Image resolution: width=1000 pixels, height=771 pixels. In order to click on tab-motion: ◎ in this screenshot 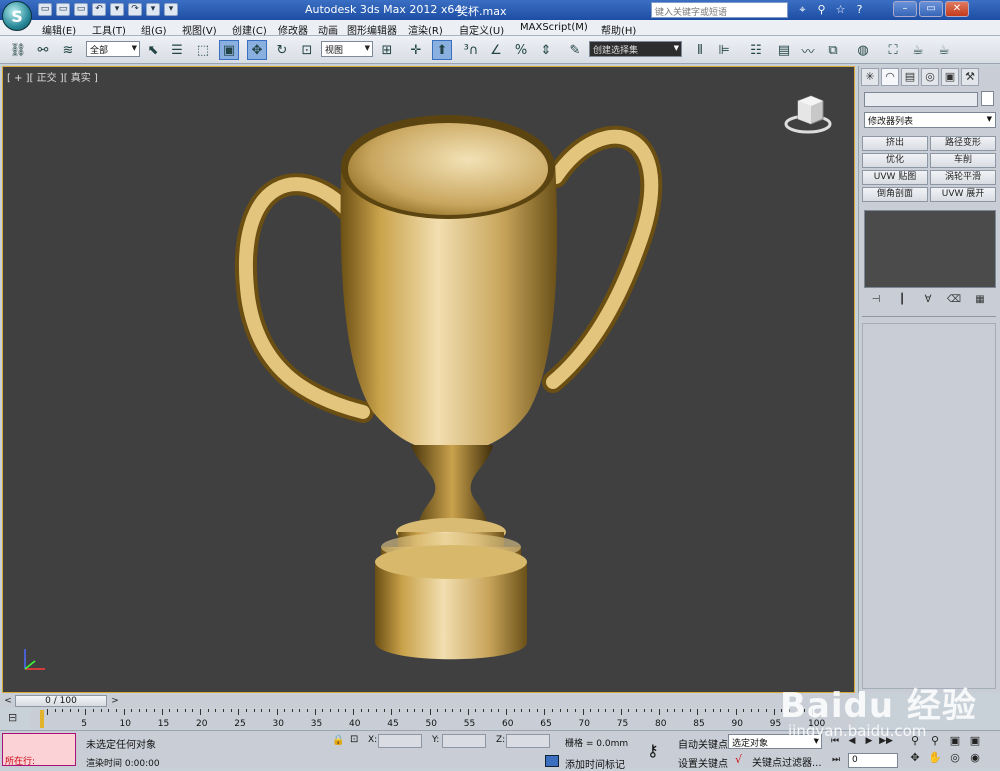, I will do `click(930, 77)`.